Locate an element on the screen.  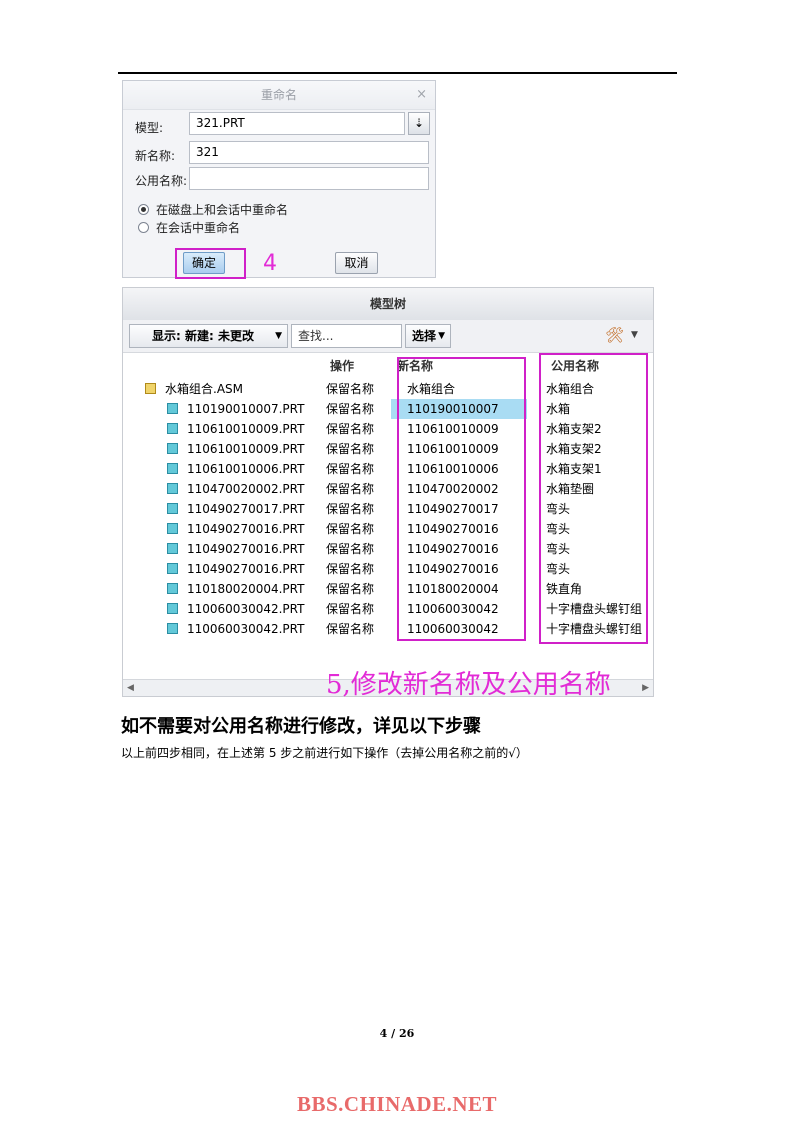
pick-model-icon: ⇣ is located at coordinates (419, 123).